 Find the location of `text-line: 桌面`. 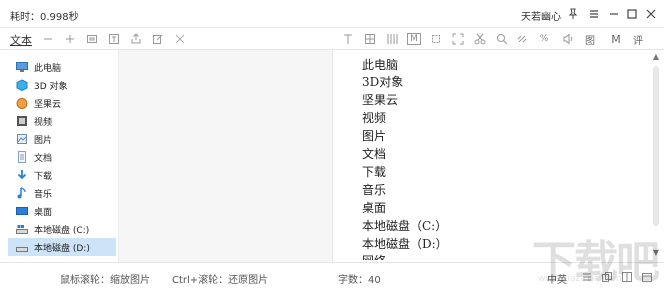

text-line: 桌面 is located at coordinates (374, 208).